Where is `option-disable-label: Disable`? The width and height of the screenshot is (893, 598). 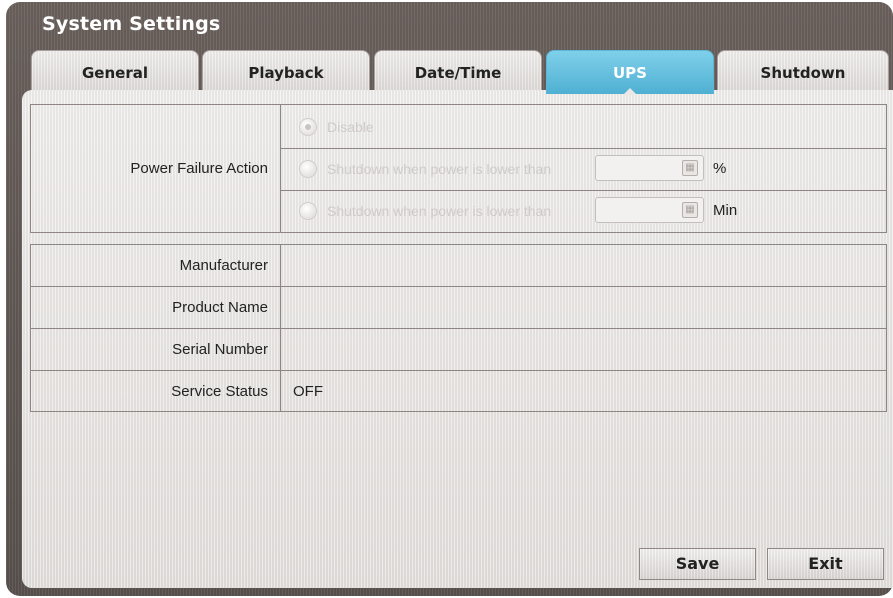 option-disable-label: Disable is located at coordinates (350, 127).